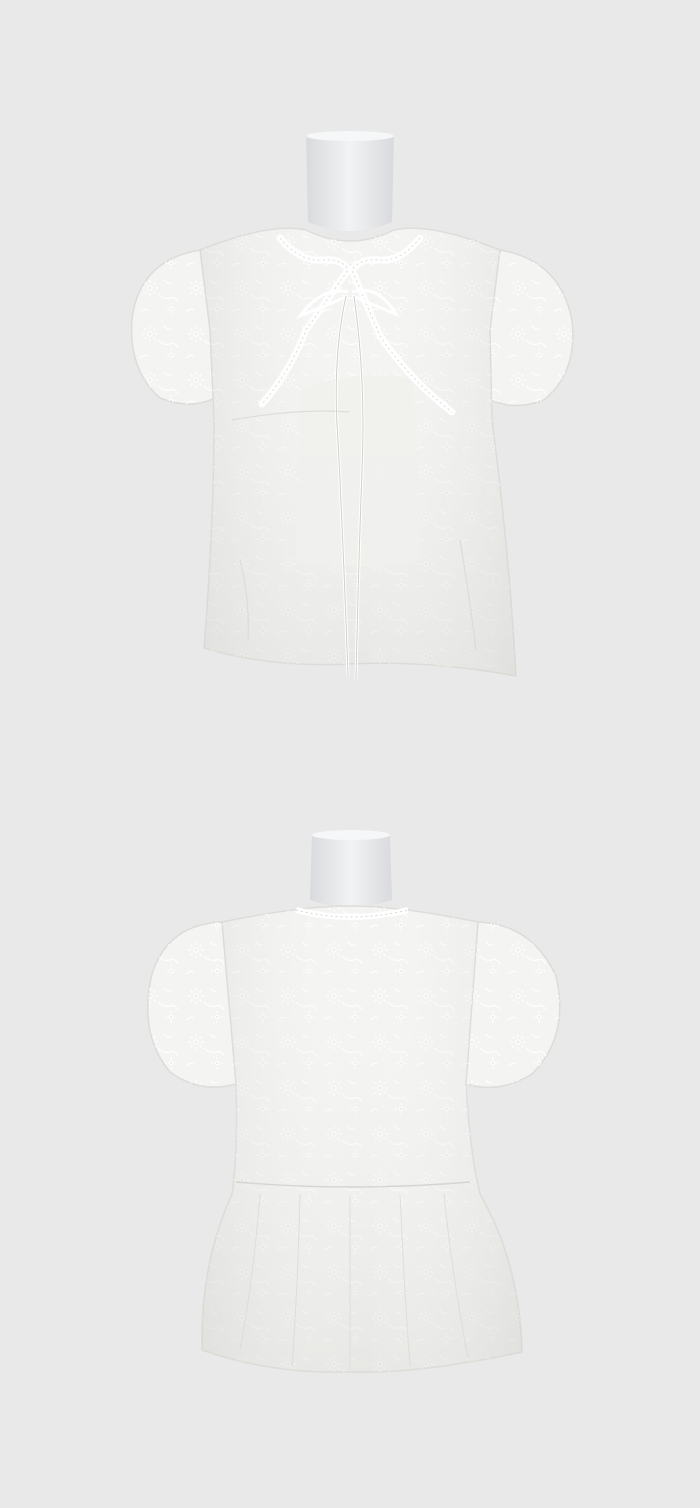 Image resolution: width=700 pixels, height=1508 pixels. What do you see at coordinates (358, 471) in the screenshot?
I see `inner-camisole-panel` at bounding box center [358, 471].